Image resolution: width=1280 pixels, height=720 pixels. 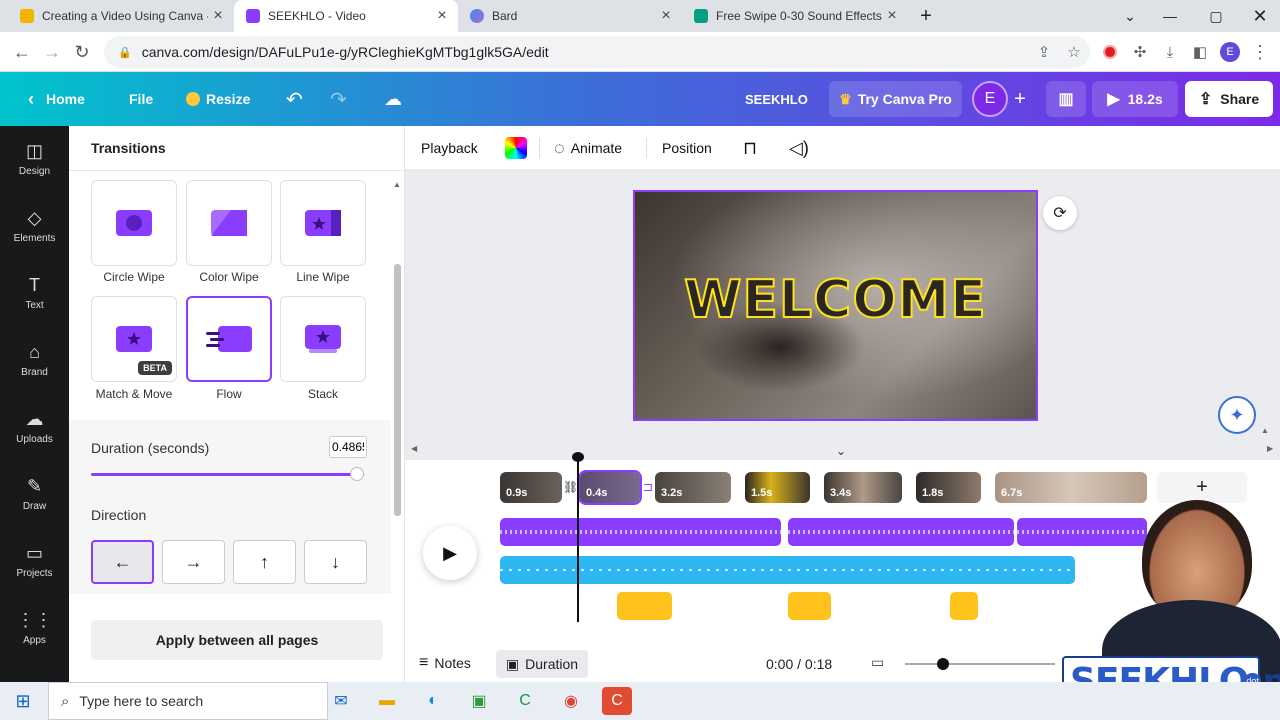 I want to click on rail-item-draw: ✎ Draw, so click(x=34, y=494).